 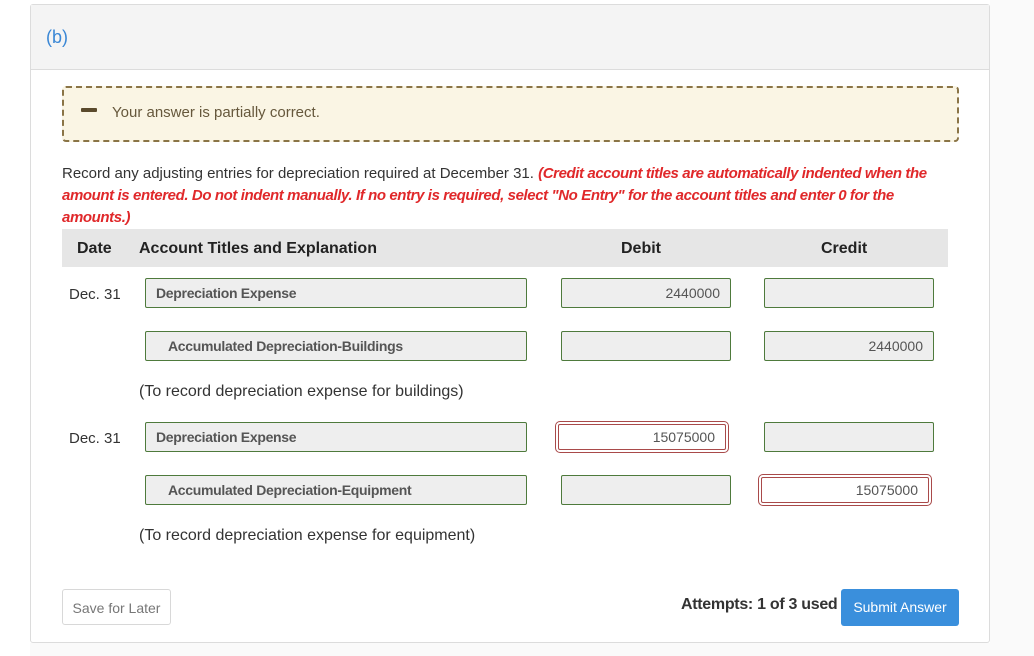 I want to click on credit-input: 2440000, so click(x=849, y=346).